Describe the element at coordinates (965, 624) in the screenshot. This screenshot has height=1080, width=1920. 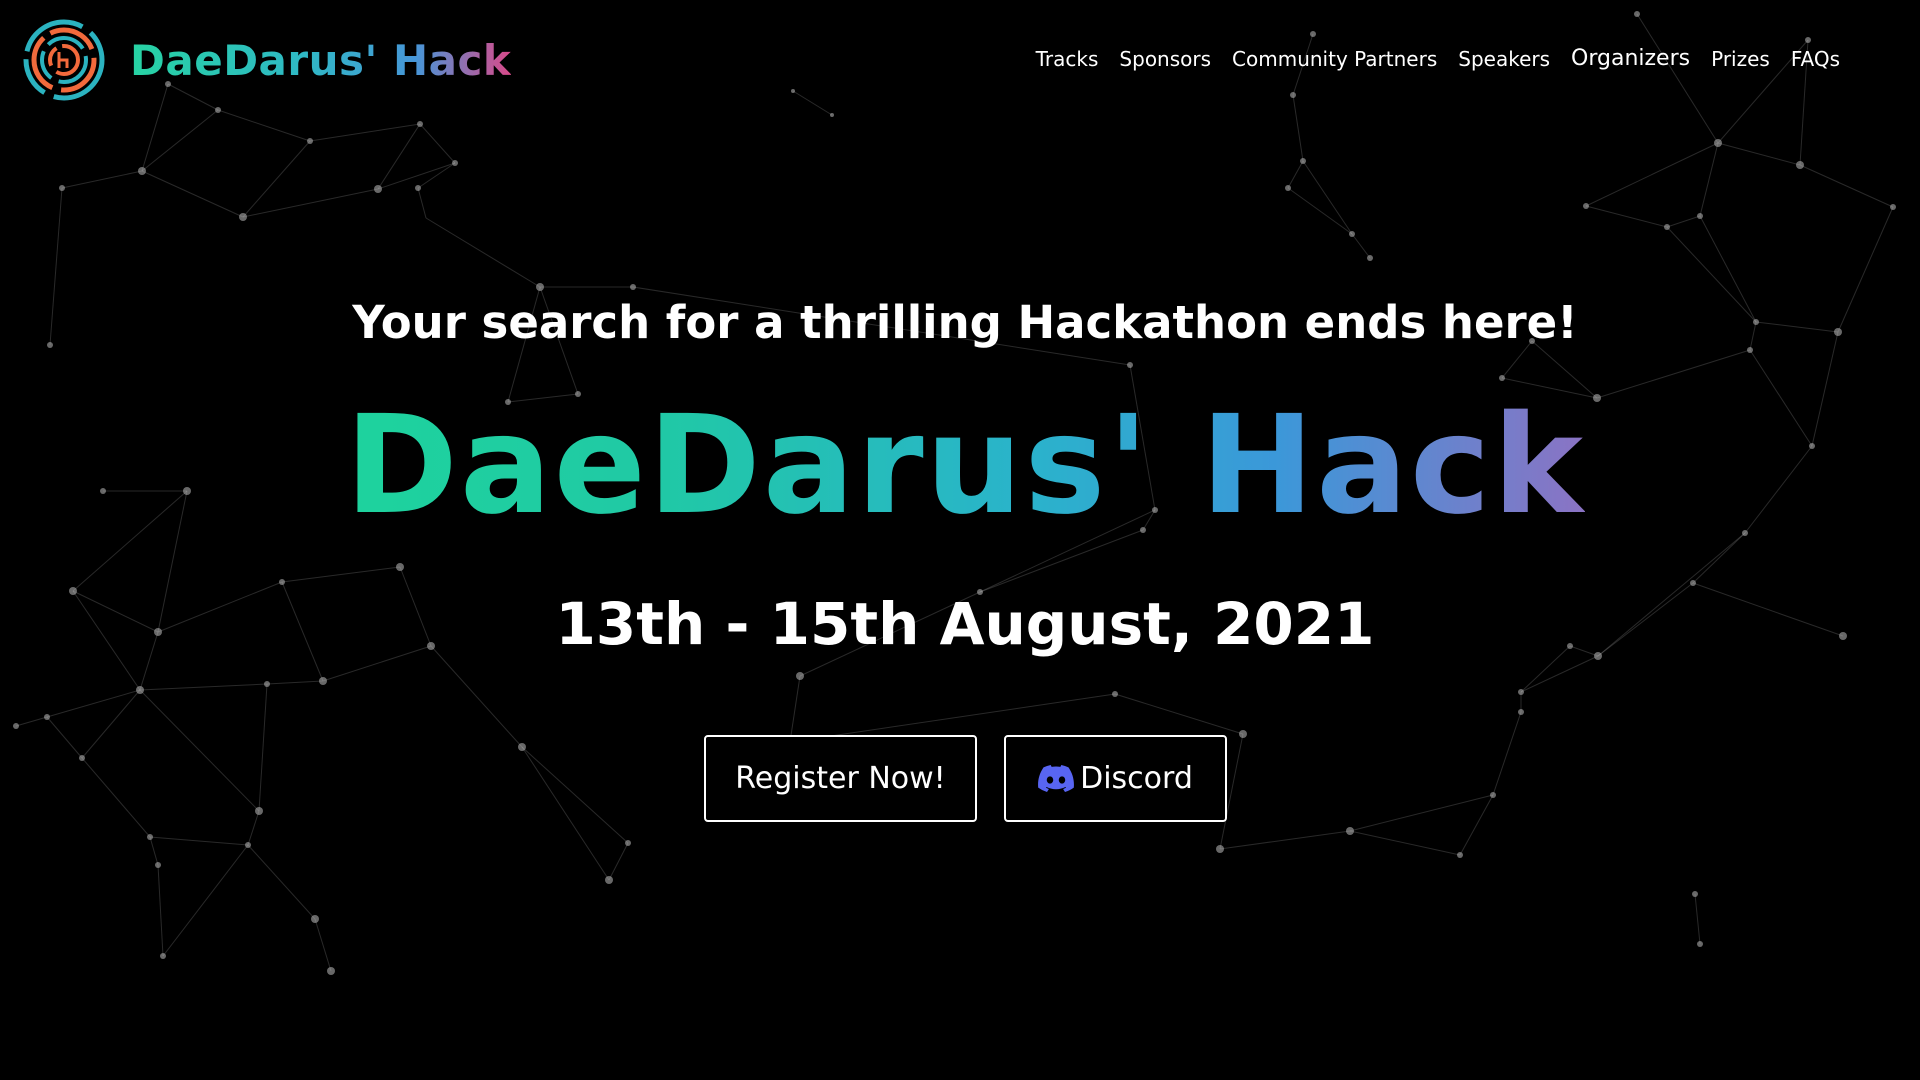
I see `event-dates: 13th - 15th August, 2021` at that location.